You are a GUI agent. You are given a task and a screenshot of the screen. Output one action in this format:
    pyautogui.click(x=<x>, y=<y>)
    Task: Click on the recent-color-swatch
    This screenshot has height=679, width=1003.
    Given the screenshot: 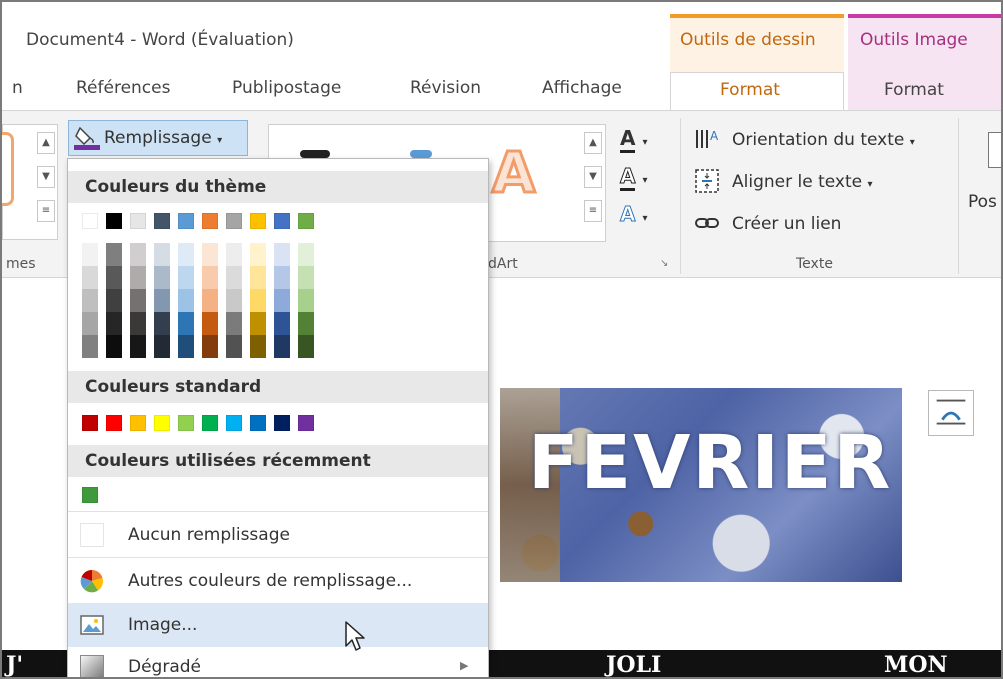 What is the action you would take?
    pyautogui.click(x=90, y=495)
    